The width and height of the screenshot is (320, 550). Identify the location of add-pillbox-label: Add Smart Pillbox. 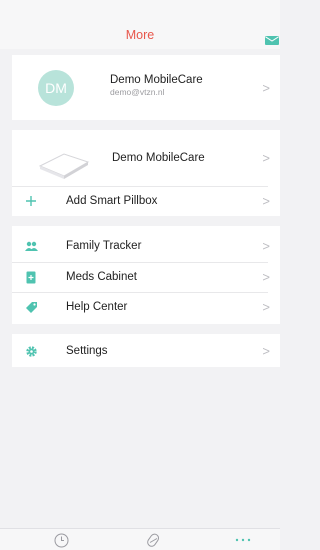
(112, 201).